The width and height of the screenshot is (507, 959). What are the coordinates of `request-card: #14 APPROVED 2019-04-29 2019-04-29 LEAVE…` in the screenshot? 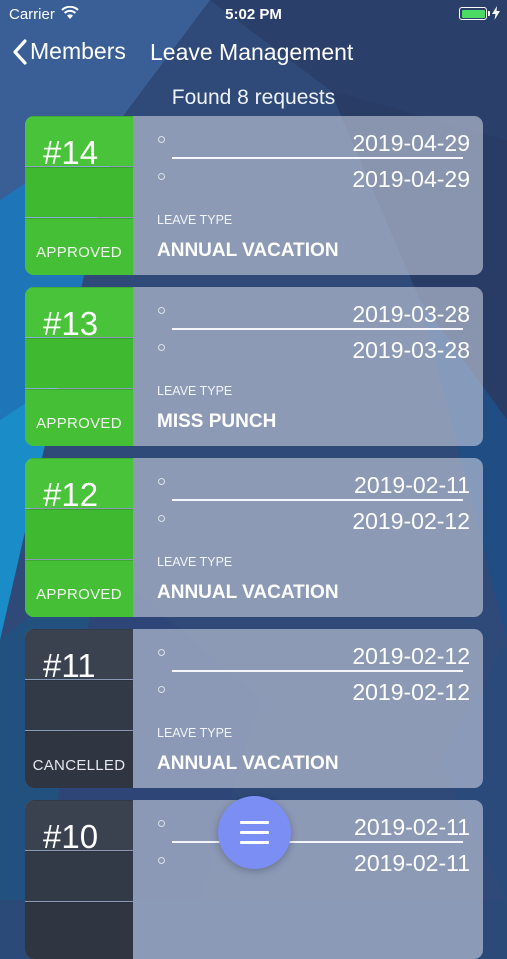 It's located at (254, 195).